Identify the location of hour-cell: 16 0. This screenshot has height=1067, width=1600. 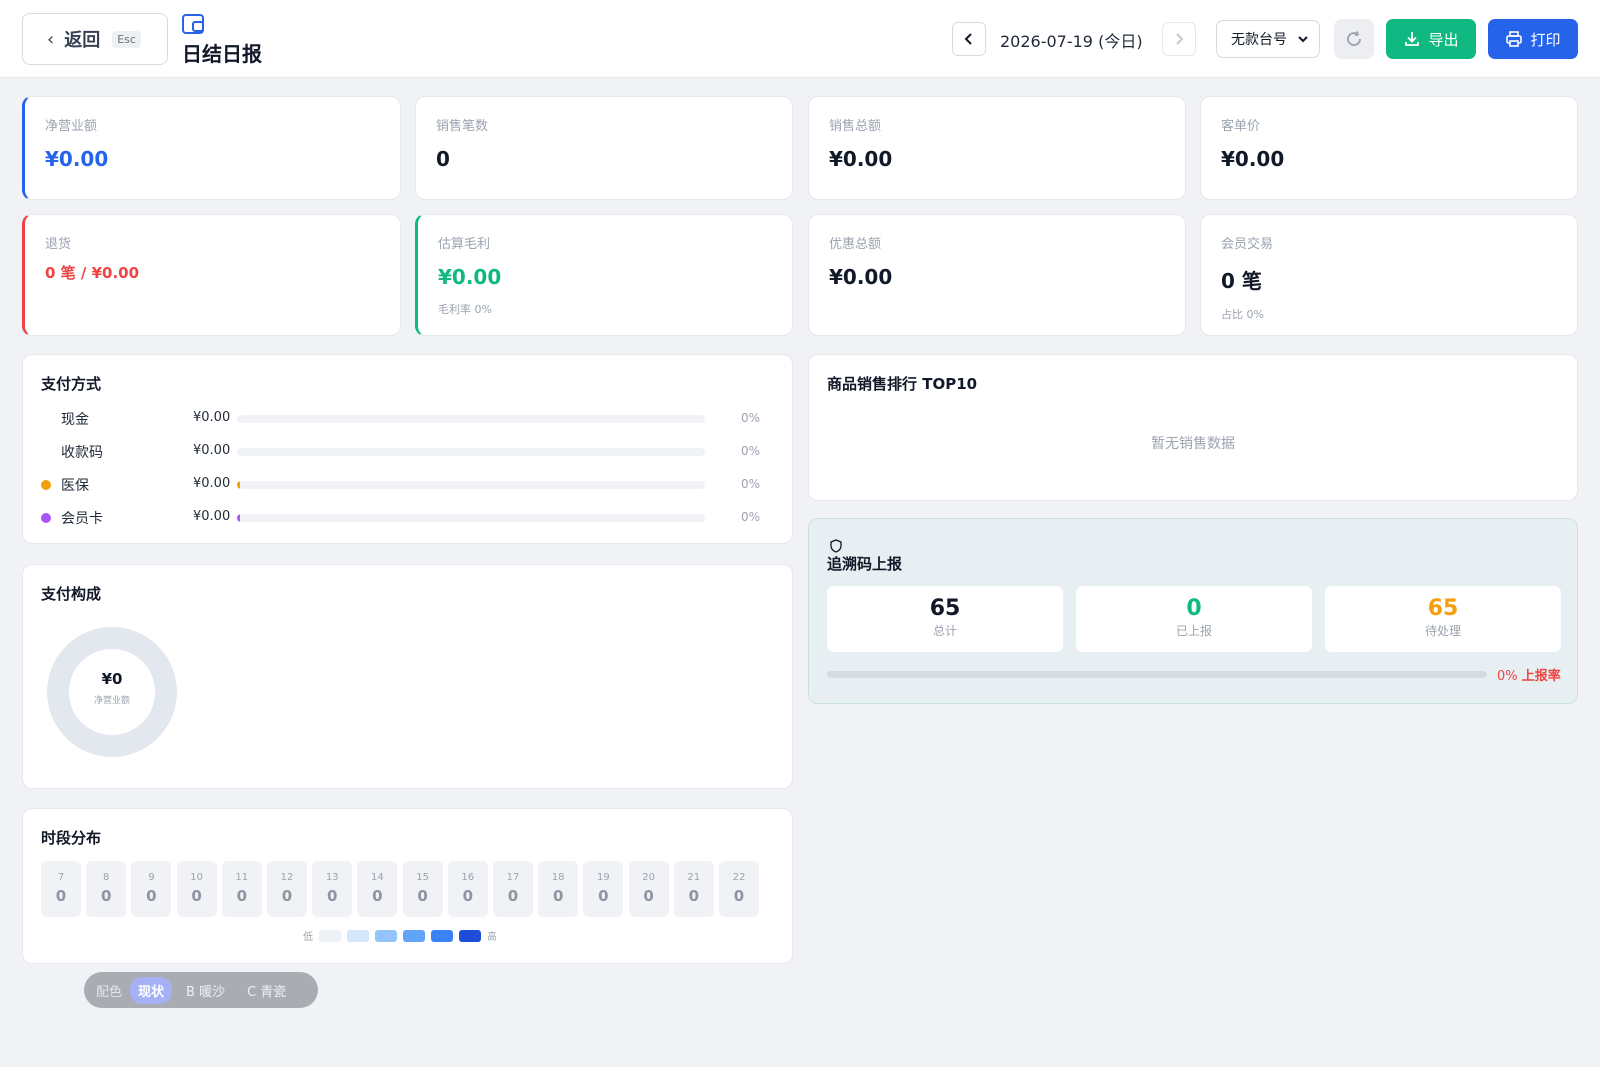
(467, 889).